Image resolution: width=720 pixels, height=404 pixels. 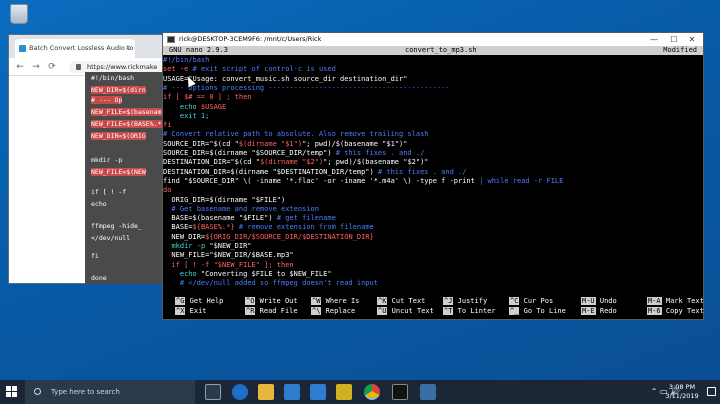 What do you see at coordinates (588, 311) in the screenshot?
I see `shortcut-key: M-E` at bounding box center [588, 311].